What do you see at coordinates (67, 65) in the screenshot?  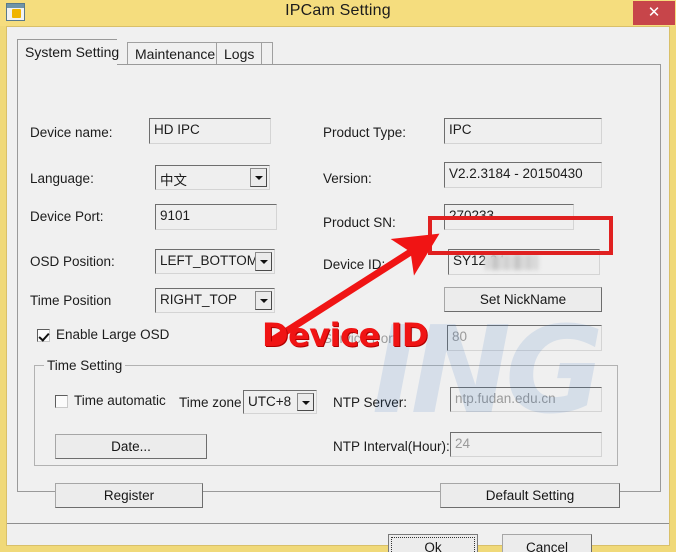 I see `tab-notch` at bounding box center [67, 65].